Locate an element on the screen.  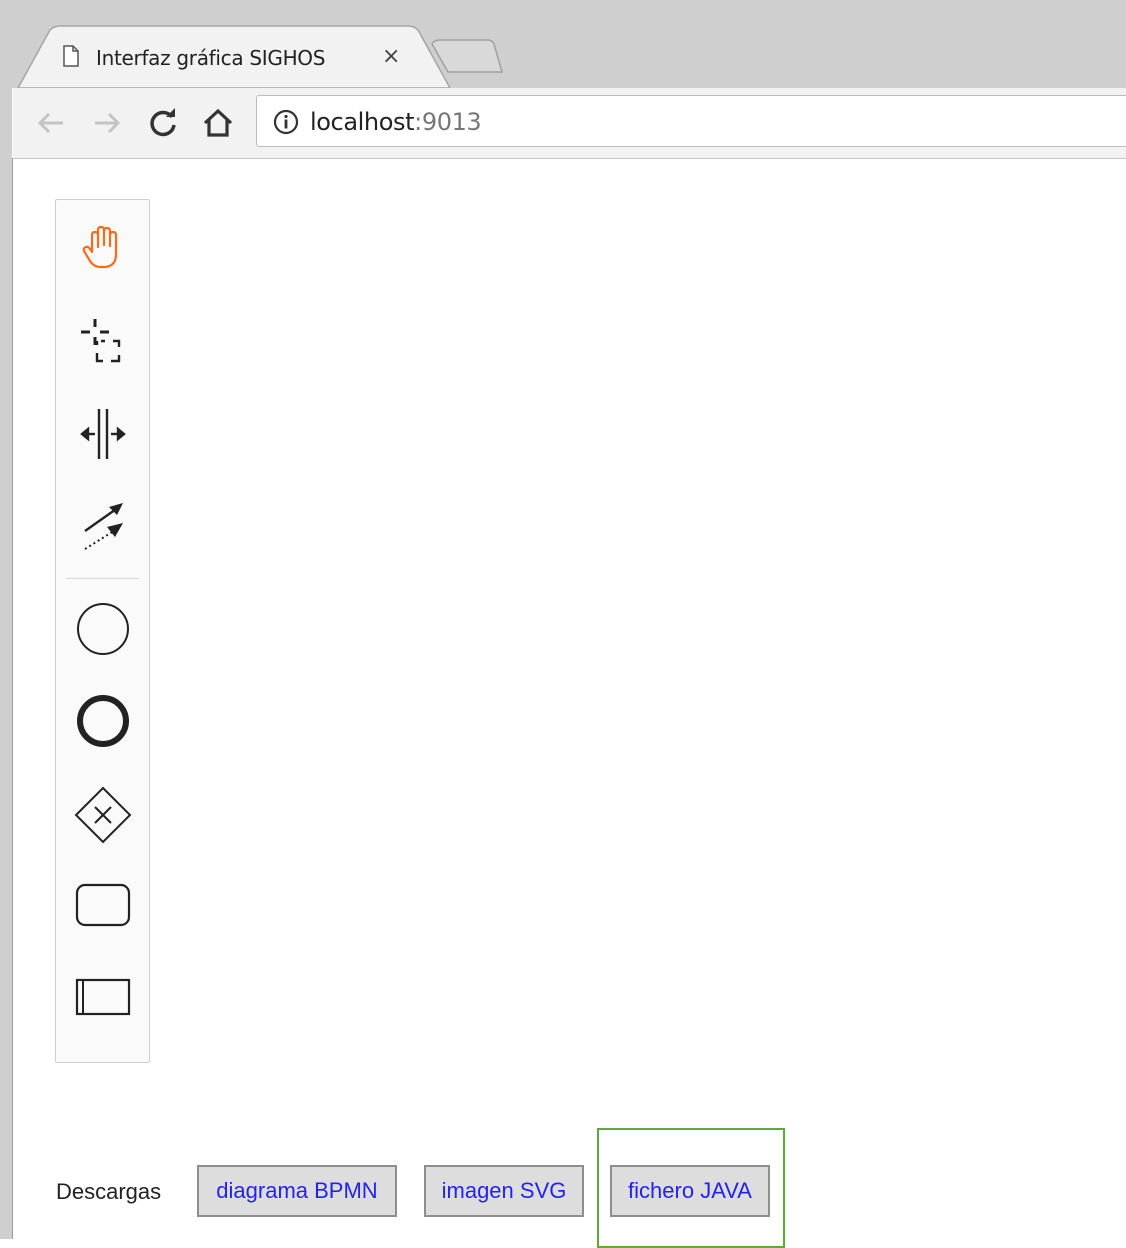
page-icon is located at coordinates (71, 58).